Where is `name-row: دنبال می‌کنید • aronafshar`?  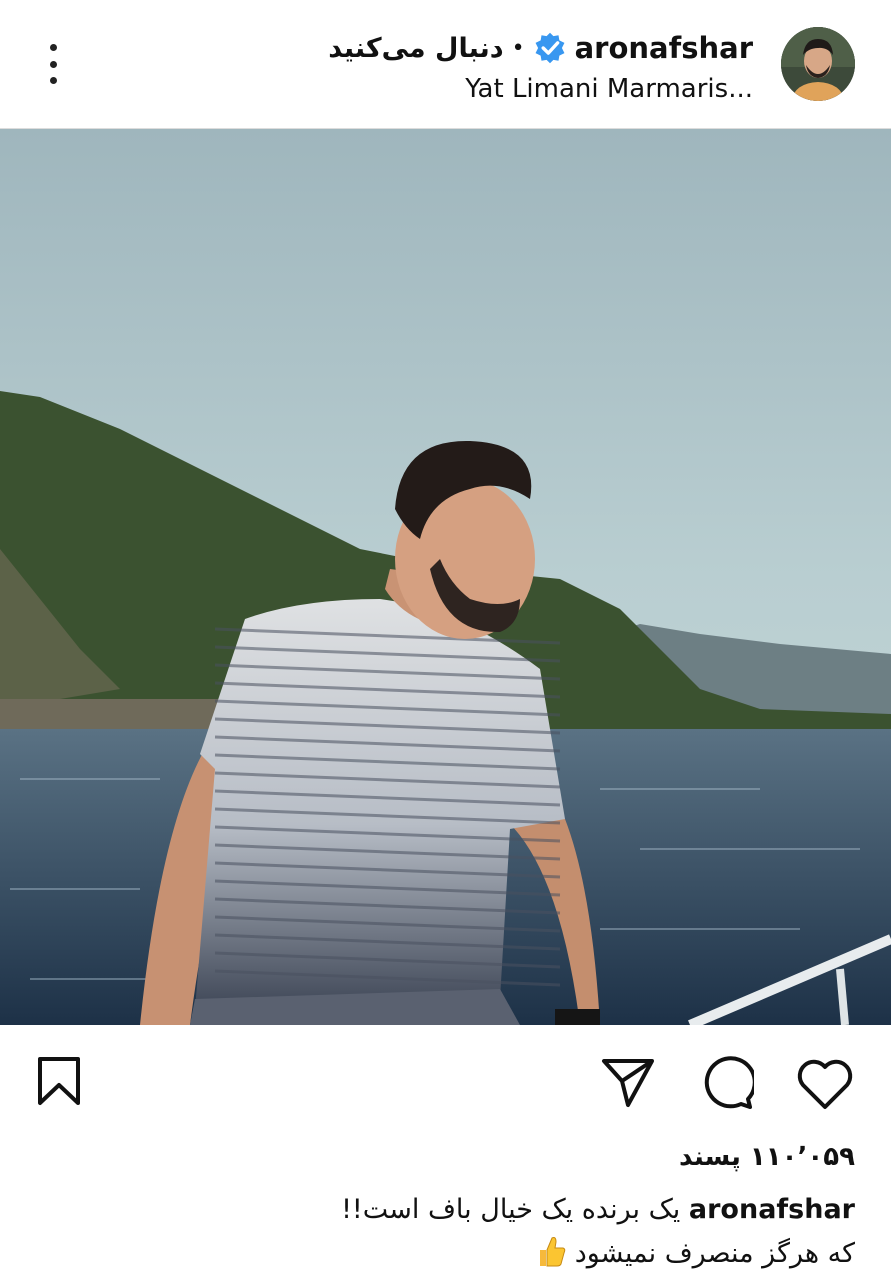
name-row: دنبال می‌کنید • aronafshar is located at coordinates (540, 48).